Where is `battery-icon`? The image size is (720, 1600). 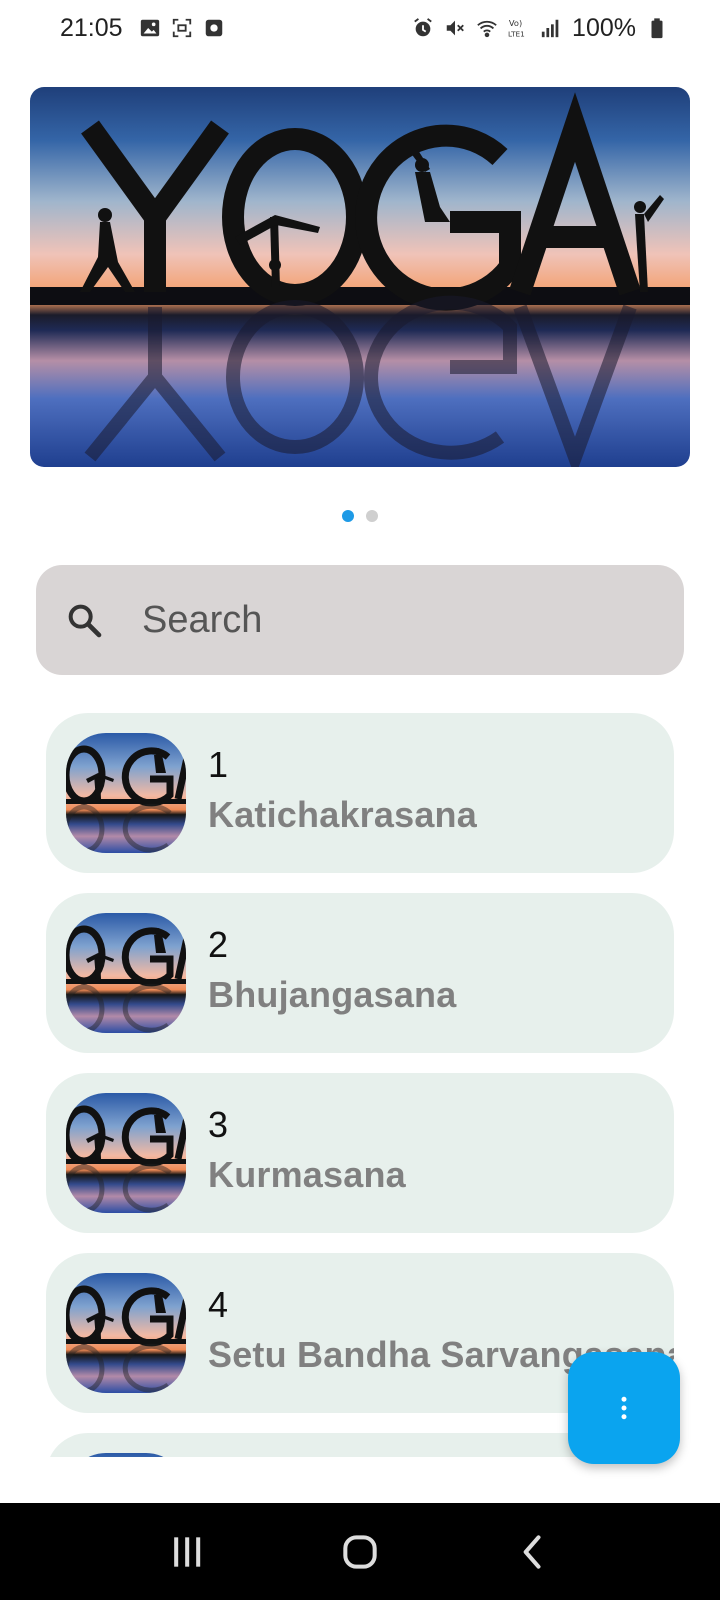
battery-icon is located at coordinates (657, 28).